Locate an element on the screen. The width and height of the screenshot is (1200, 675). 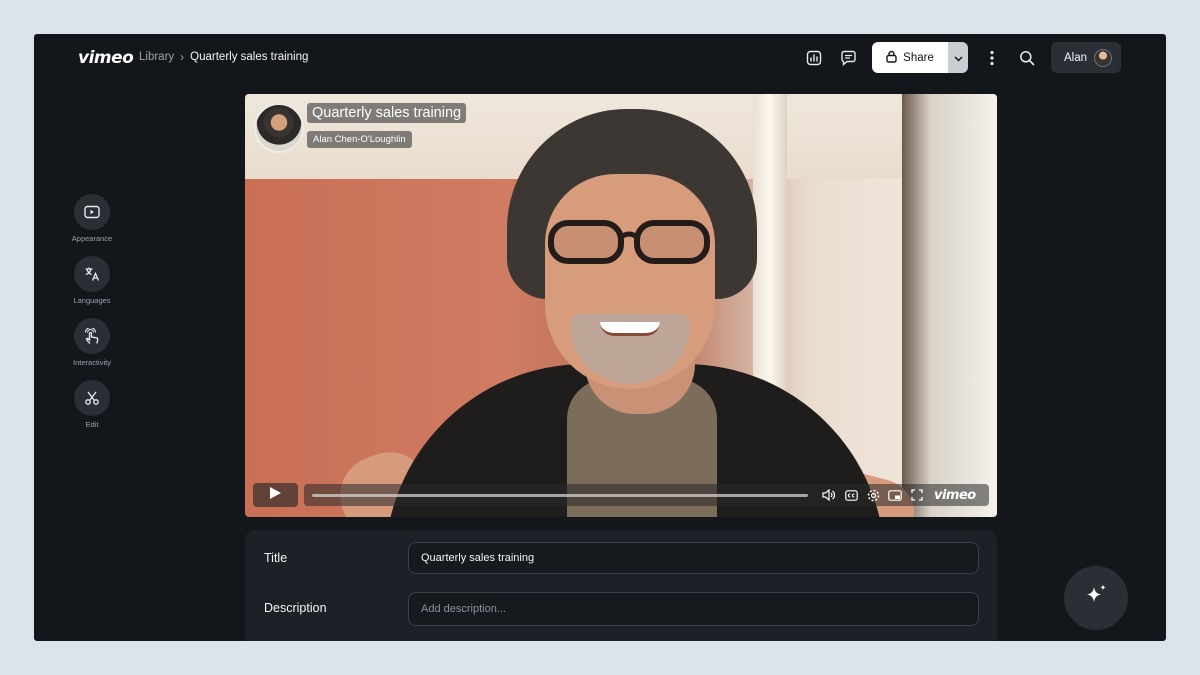
captions-icon is located at coordinates (851, 495).